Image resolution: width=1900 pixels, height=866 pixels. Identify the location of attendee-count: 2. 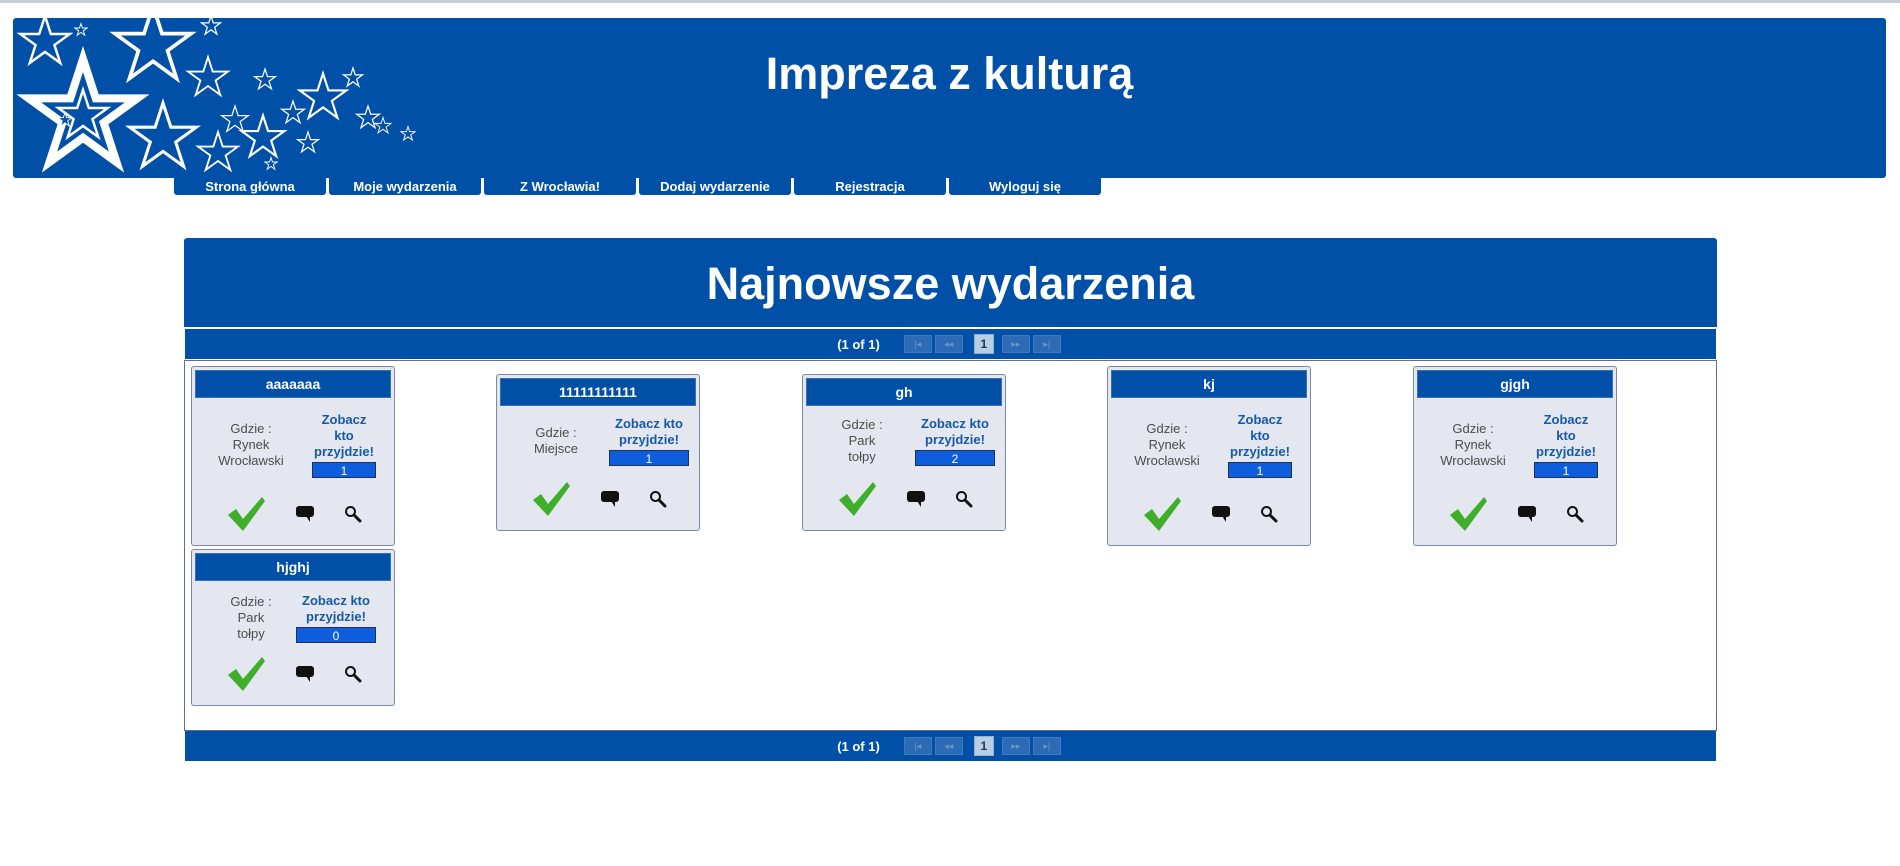
(955, 458).